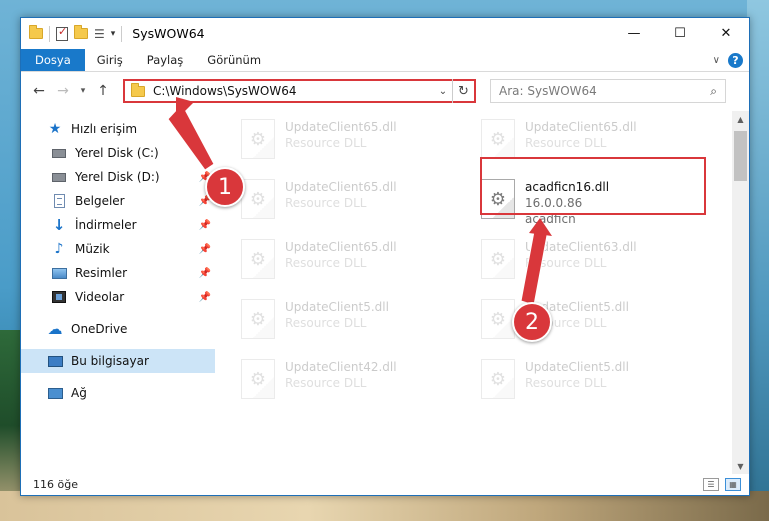  Describe the element at coordinates (577, 307) in the screenshot. I see `file-name: UpdateClient5.dll` at that location.